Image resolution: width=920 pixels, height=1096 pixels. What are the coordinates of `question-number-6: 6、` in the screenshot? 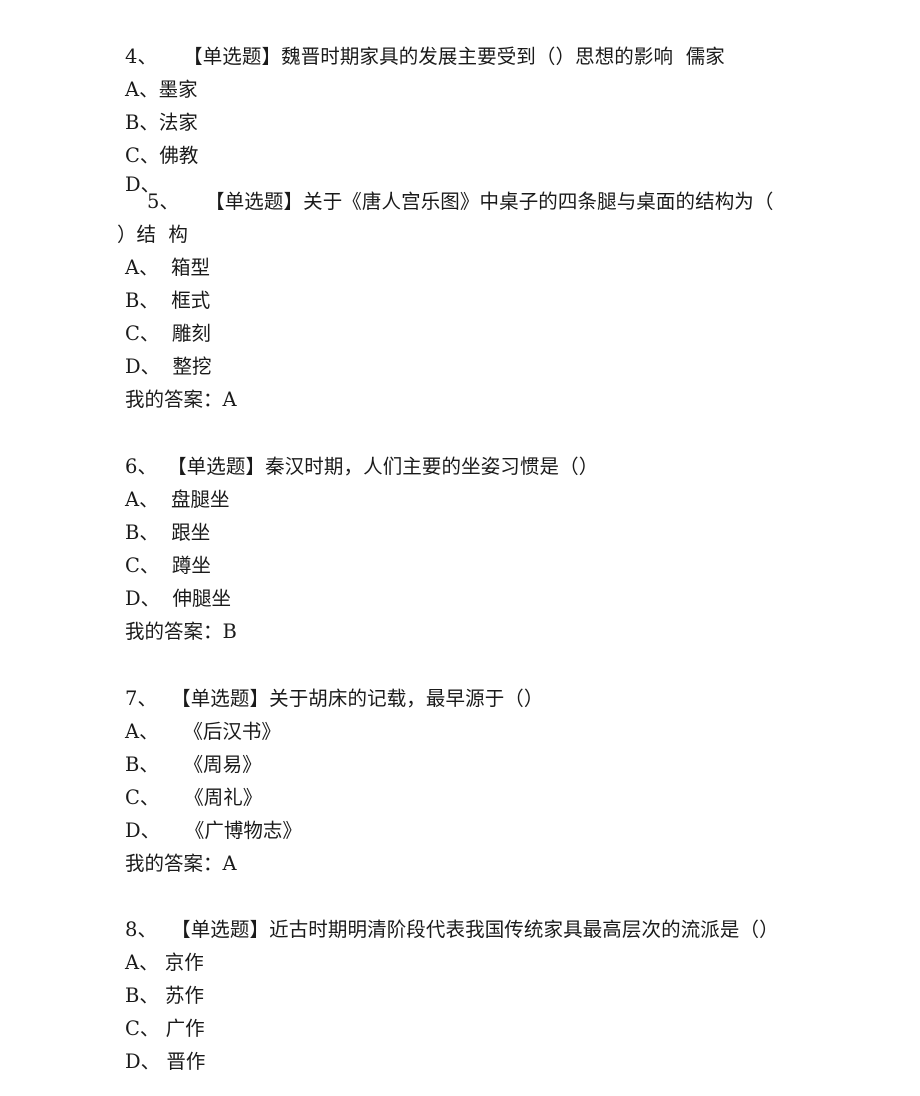 It's located at (141, 466).